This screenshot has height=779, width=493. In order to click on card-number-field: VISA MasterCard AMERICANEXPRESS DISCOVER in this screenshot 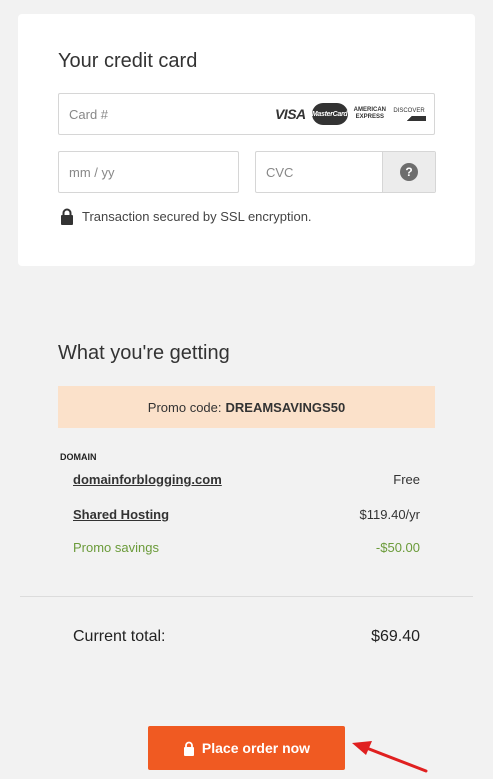, I will do `click(246, 114)`.